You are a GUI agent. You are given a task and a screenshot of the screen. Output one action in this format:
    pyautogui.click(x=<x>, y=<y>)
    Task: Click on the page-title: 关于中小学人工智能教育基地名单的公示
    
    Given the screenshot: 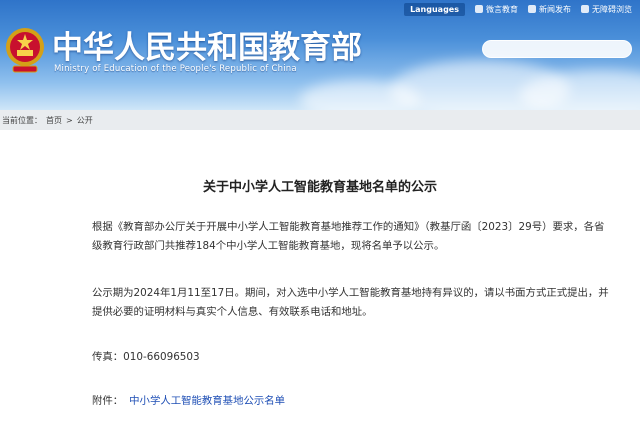 What is the action you would take?
    pyautogui.click(x=319, y=187)
    